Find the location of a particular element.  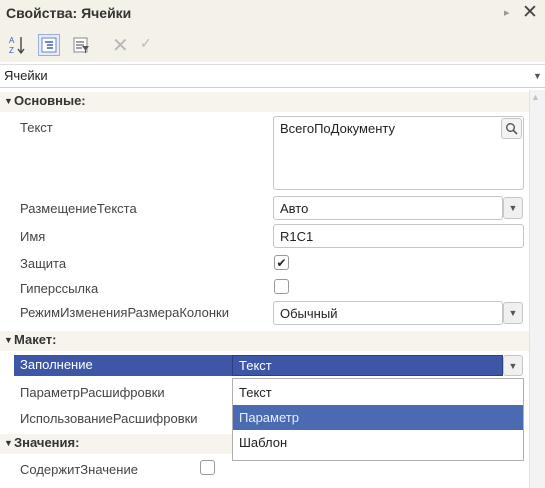

text-placement-label: РазмещениеТекста is located at coordinates (78, 208).